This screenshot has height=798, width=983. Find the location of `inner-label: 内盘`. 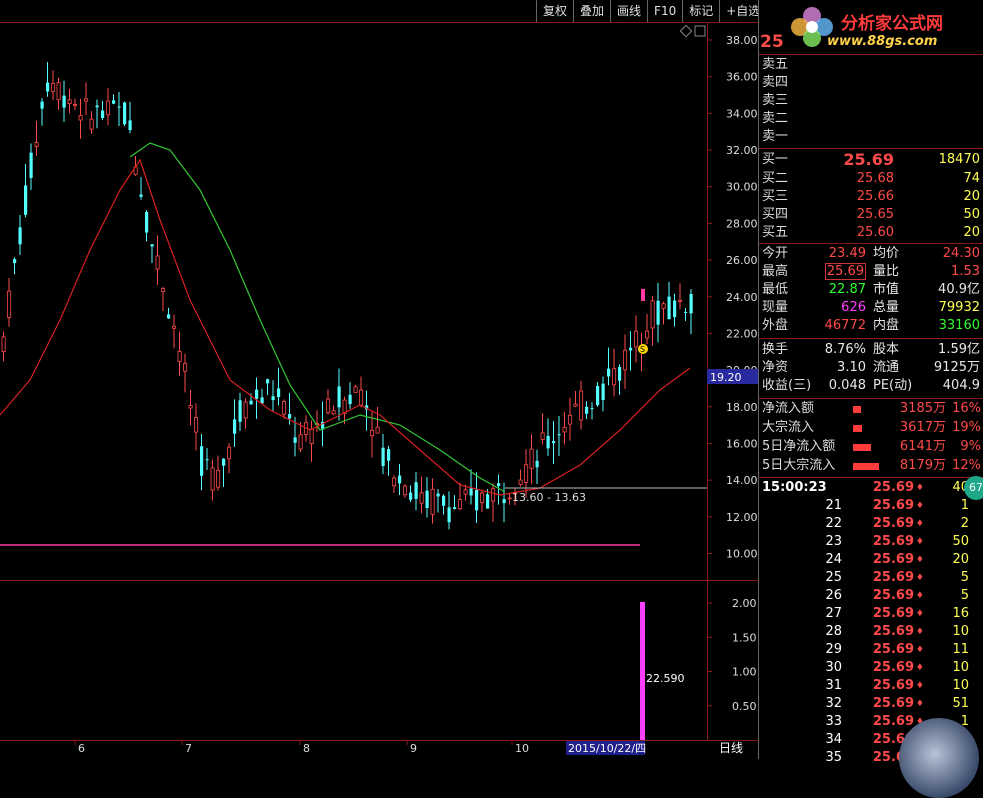

inner-label: 内盘 is located at coordinates (886, 325).